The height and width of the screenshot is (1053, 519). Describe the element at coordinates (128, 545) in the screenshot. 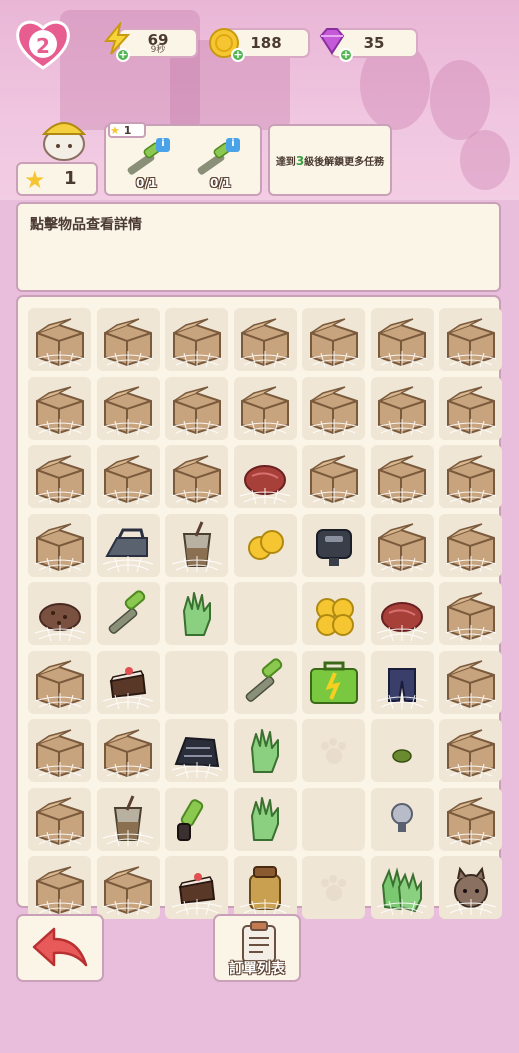

I see `board-cell-iron` at that location.